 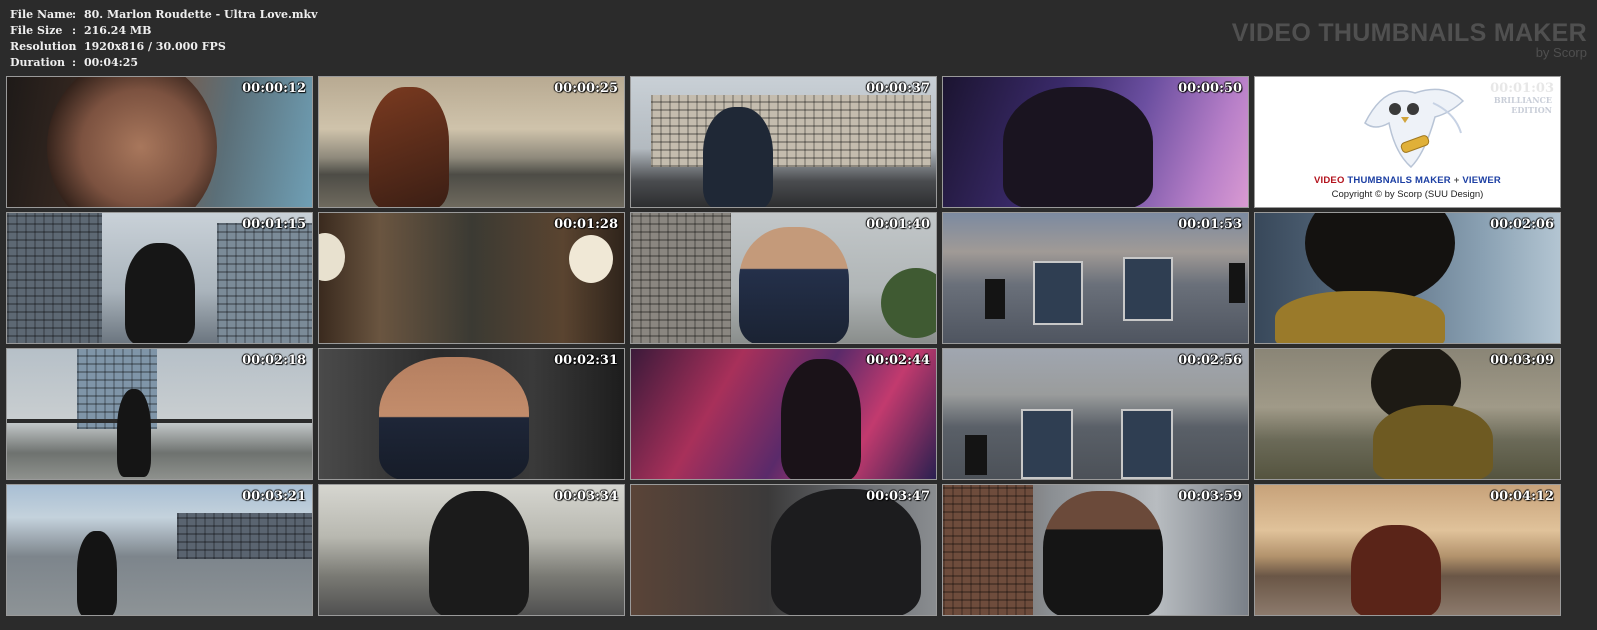 I want to click on thumbnail-frame: 00:01:40, so click(x=783, y=278).